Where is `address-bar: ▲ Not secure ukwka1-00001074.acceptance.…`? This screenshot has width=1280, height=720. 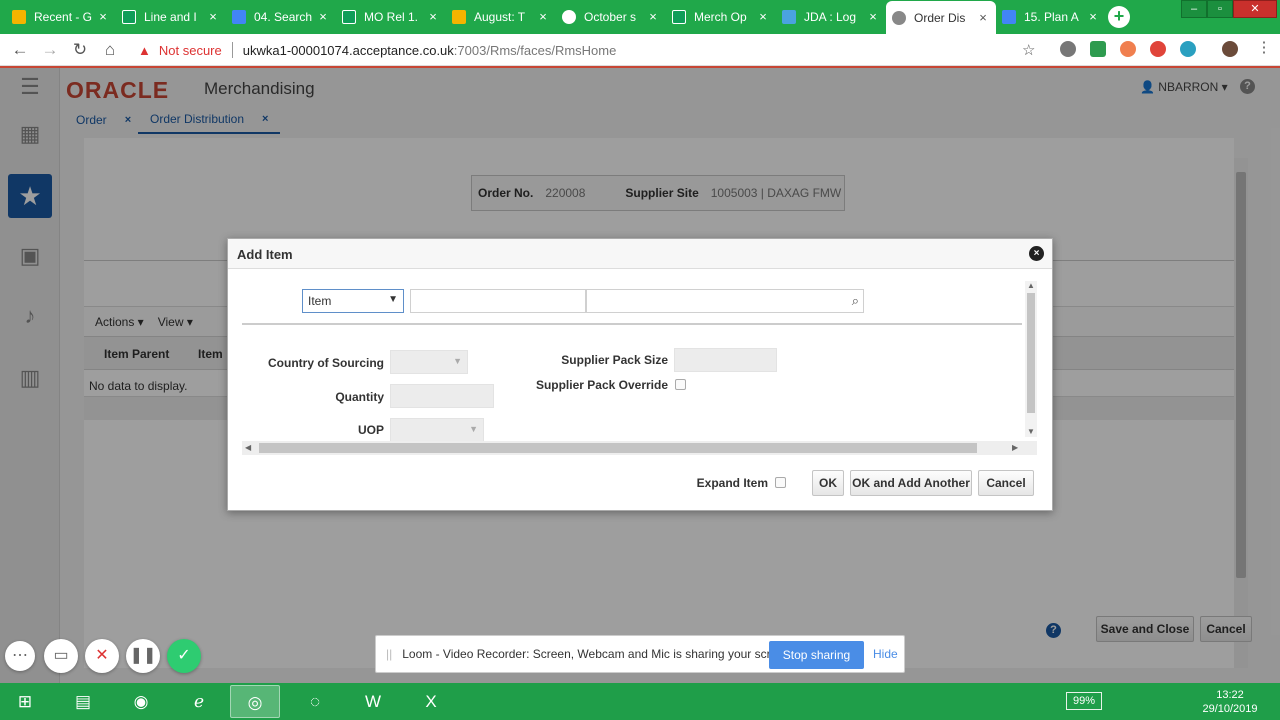
address-bar: ▲ Not secure ukwka1-00001074.acceptance.… is located at coordinates (578, 50).